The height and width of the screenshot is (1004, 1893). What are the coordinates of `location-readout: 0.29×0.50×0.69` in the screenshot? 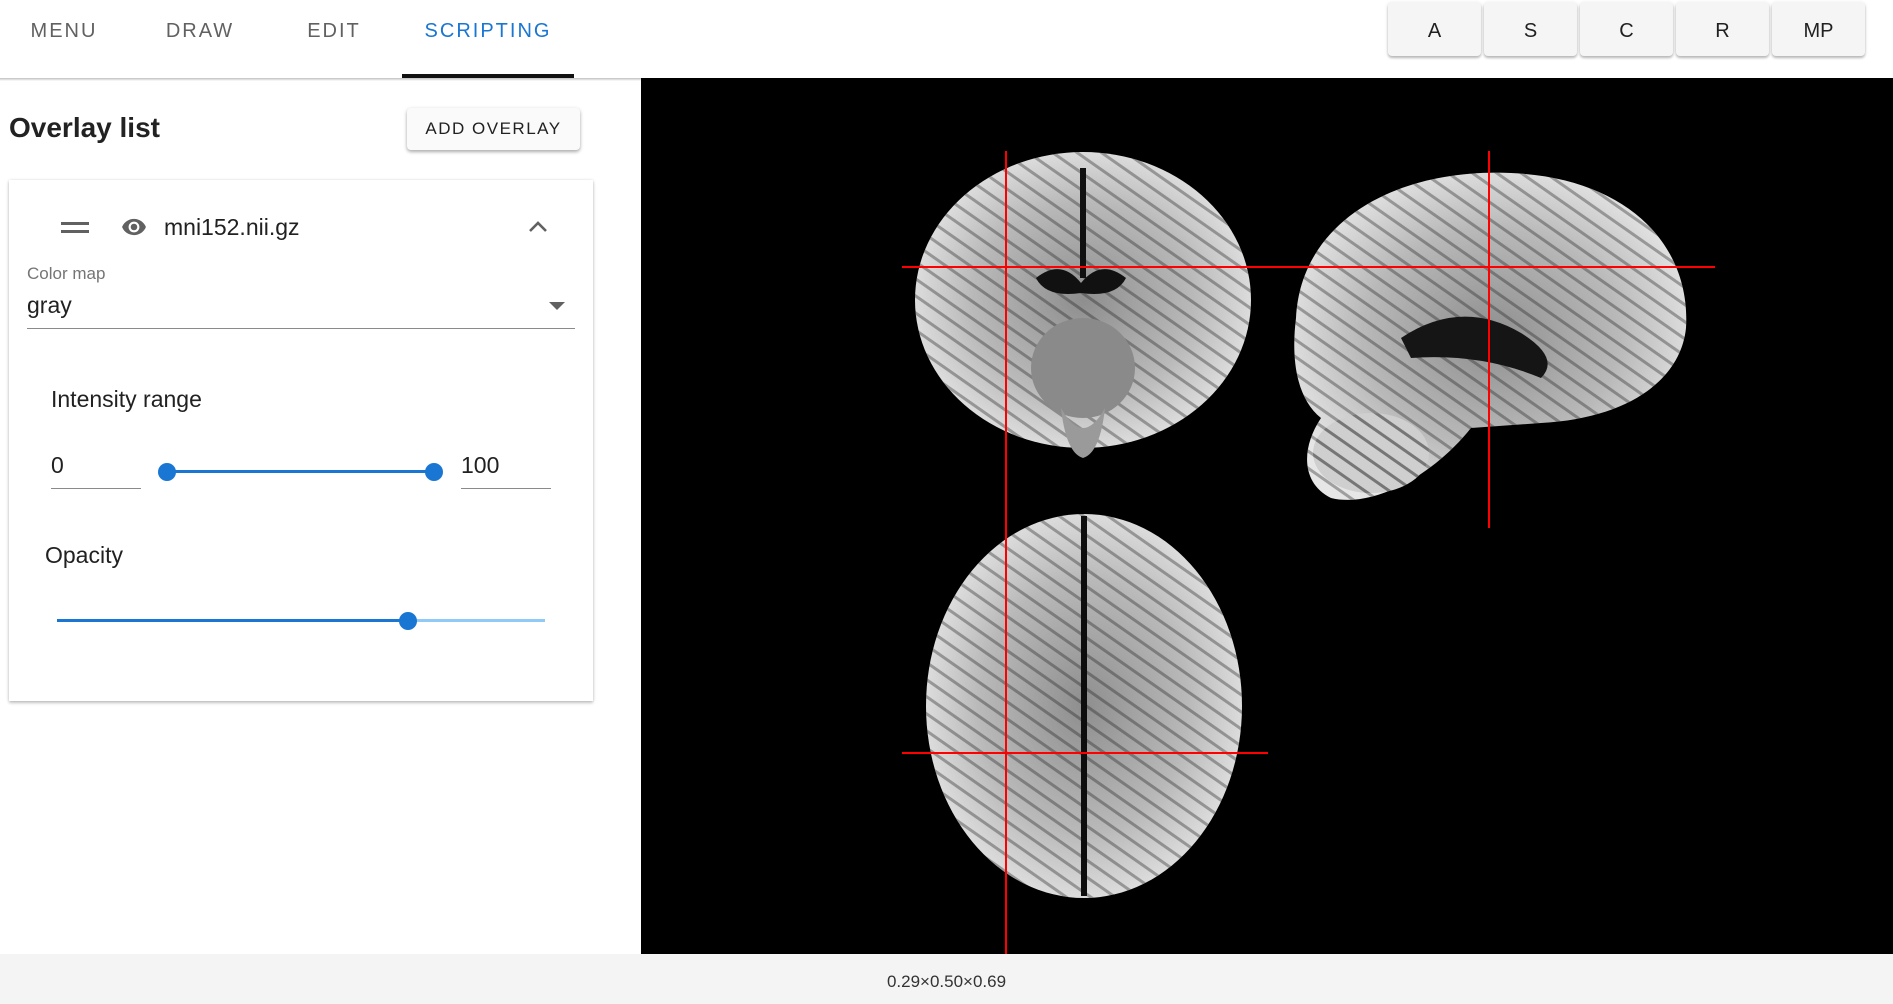 It's located at (946, 981).